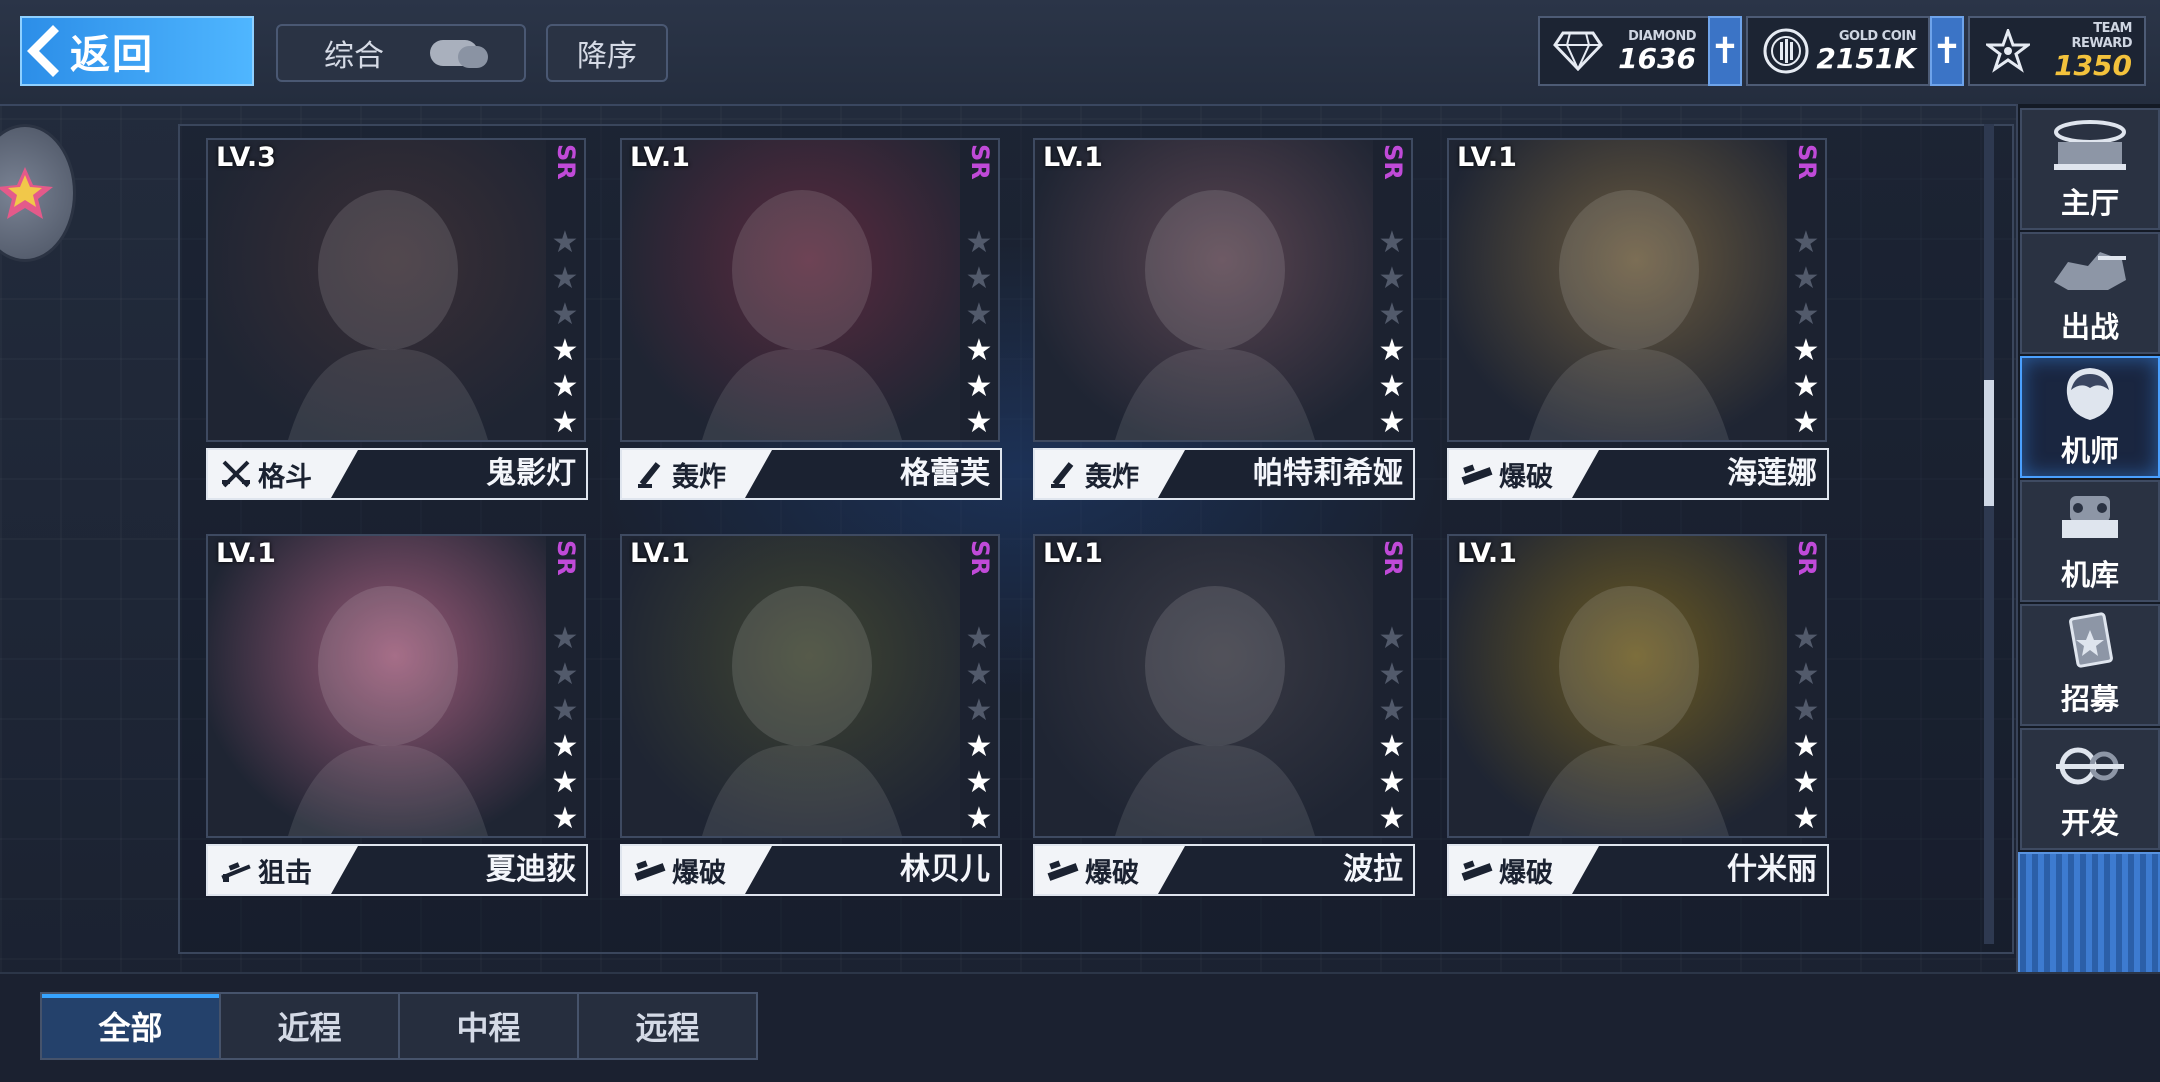 Image resolution: width=2160 pixels, height=1082 pixels. What do you see at coordinates (607, 56) in the screenshot?
I see `sort-order-label: 降序` at bounding box center [607, 56].